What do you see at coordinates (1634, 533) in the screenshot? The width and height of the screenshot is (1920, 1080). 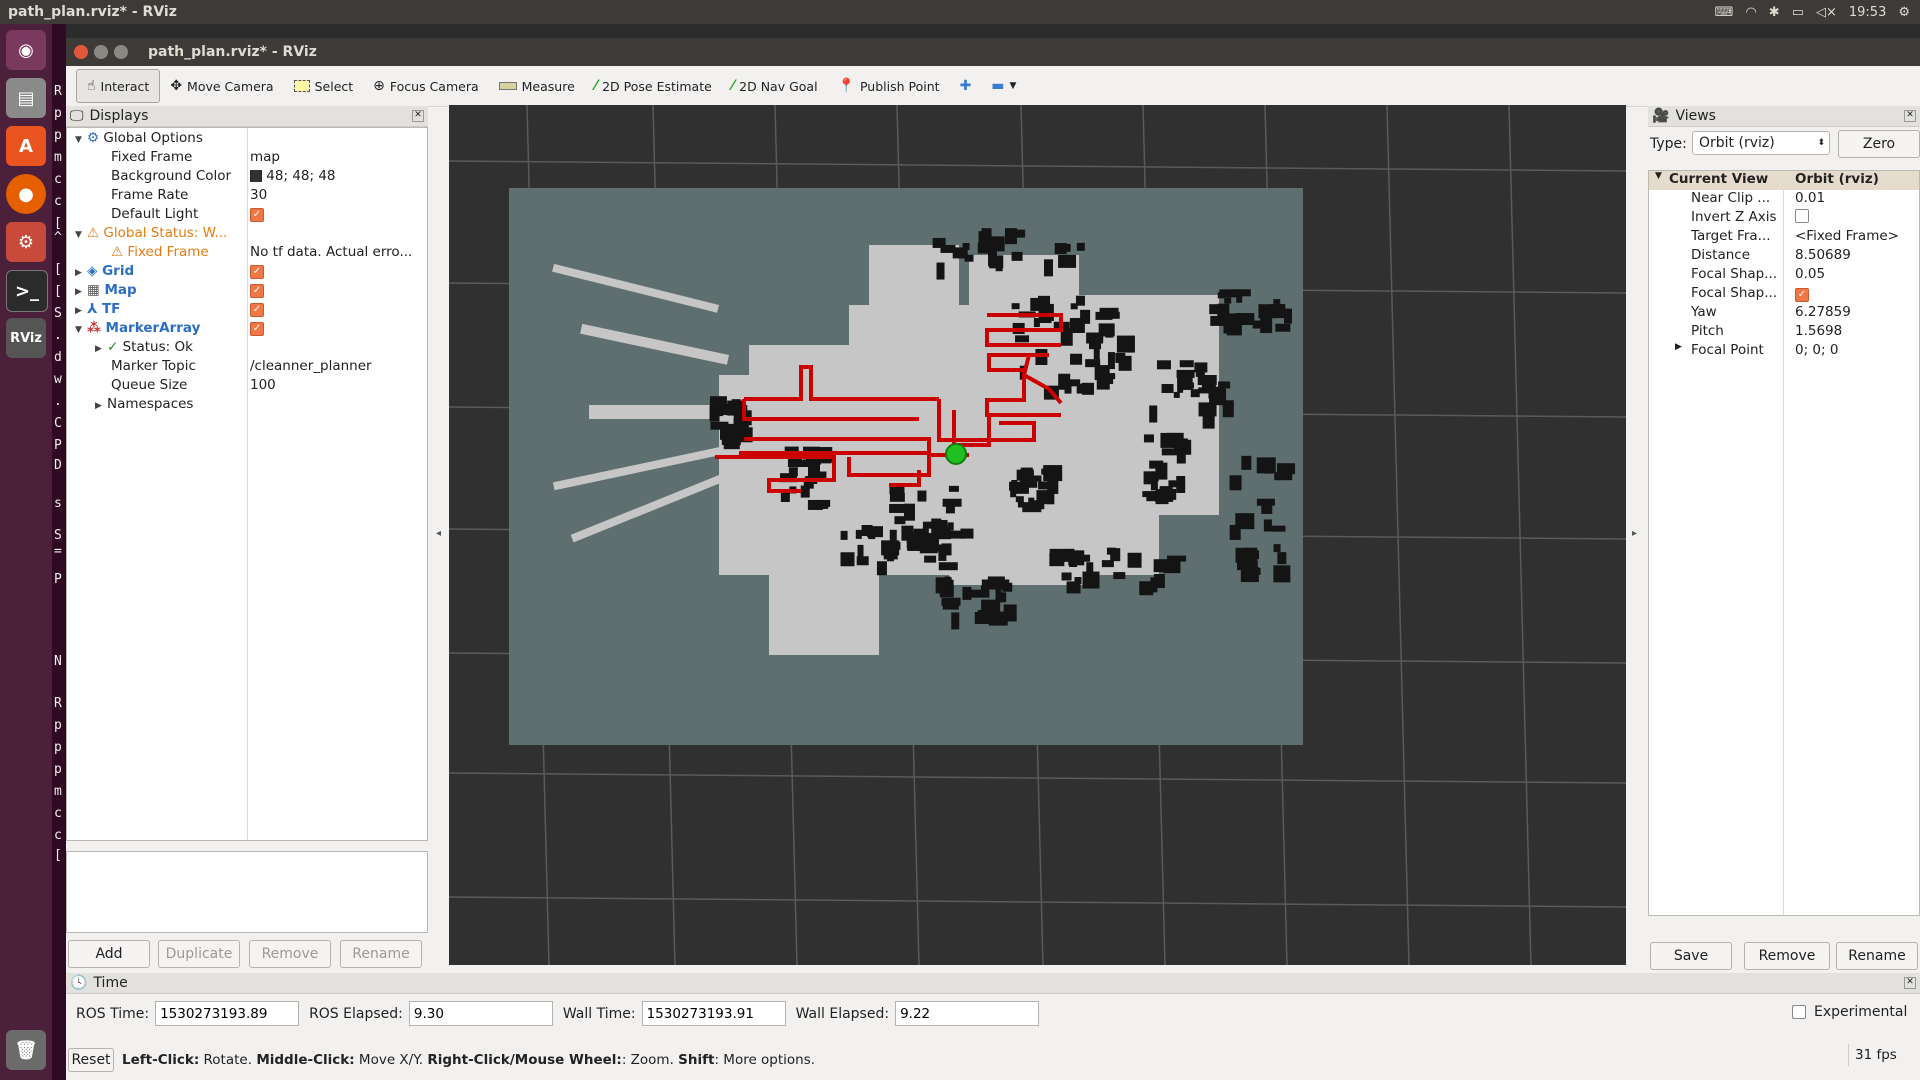 I see `collapse-right-icon: ▸` at bounding box center [1634, 533].